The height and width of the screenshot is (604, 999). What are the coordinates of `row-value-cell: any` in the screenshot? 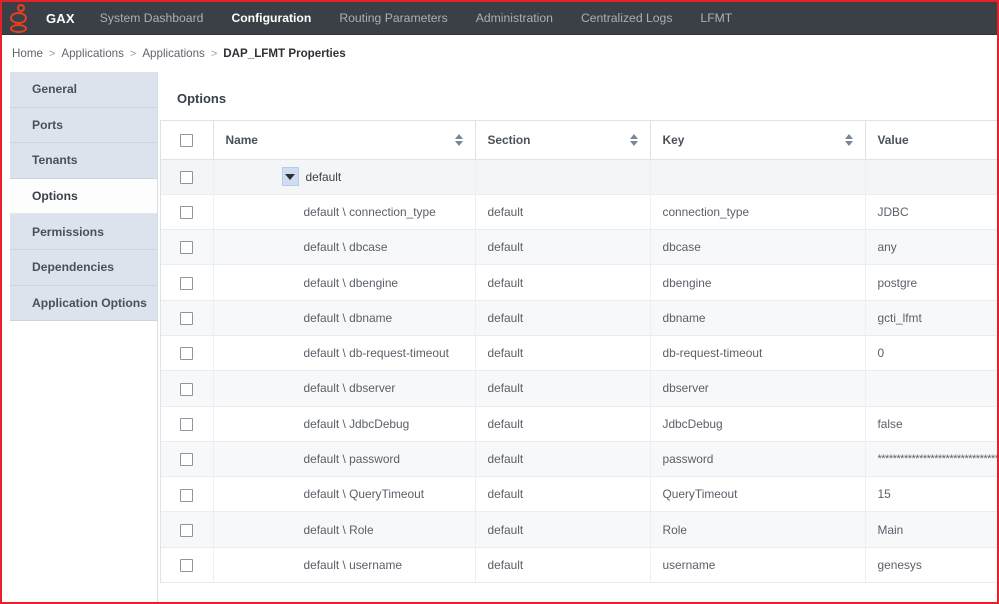 It's located at (931, 247).